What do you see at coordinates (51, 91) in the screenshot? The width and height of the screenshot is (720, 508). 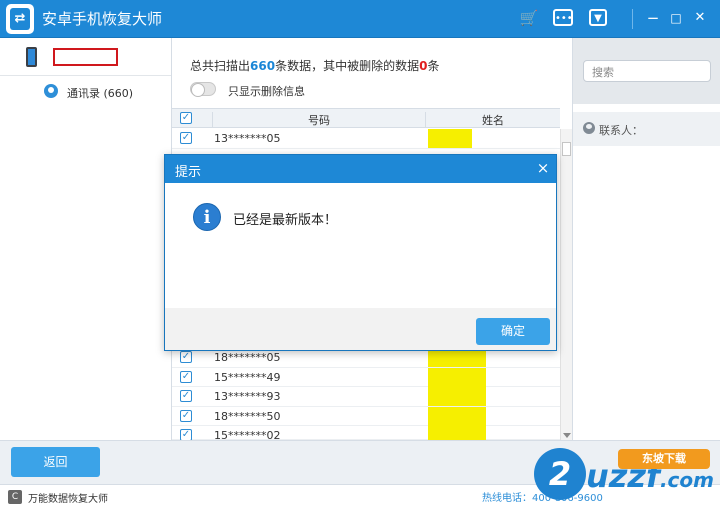 I see `contacts-icon` at bounding box center [51, 91].